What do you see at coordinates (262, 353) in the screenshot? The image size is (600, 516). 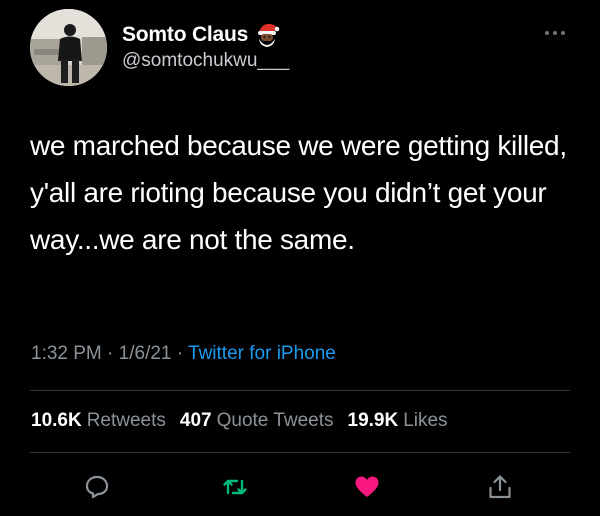 I see `tweet-source: Twitter for iPhone` at bounding box center [262, 353].